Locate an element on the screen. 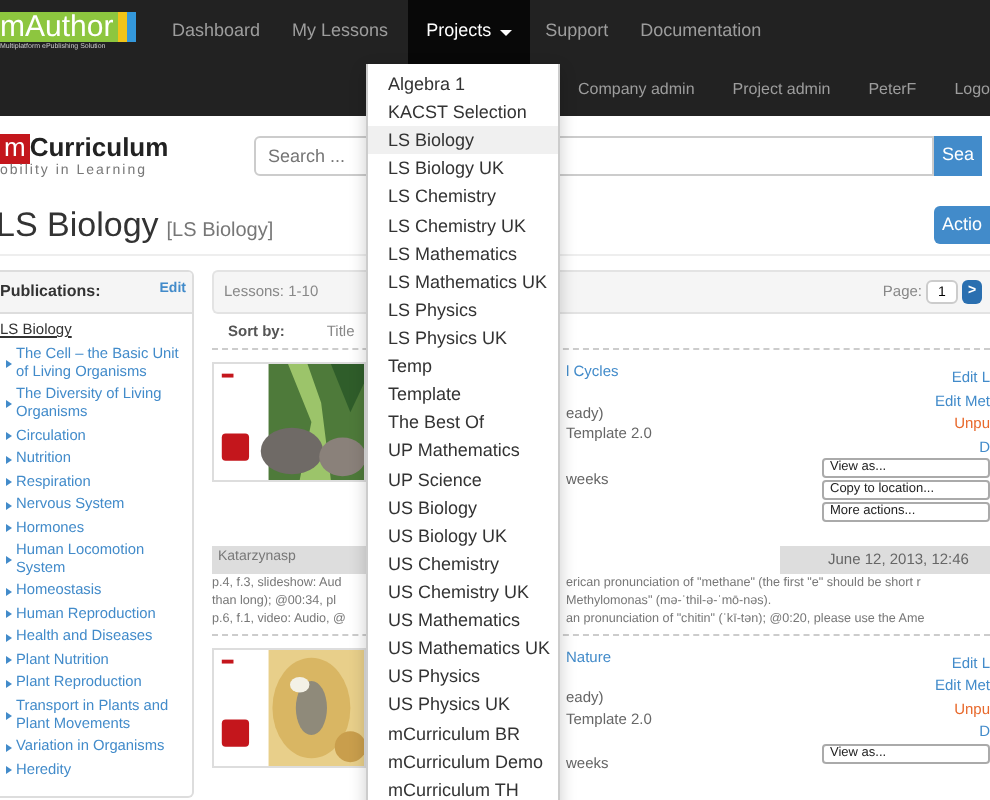  menu-item: mCurriculum Demo is located at coordinates (463, 761).